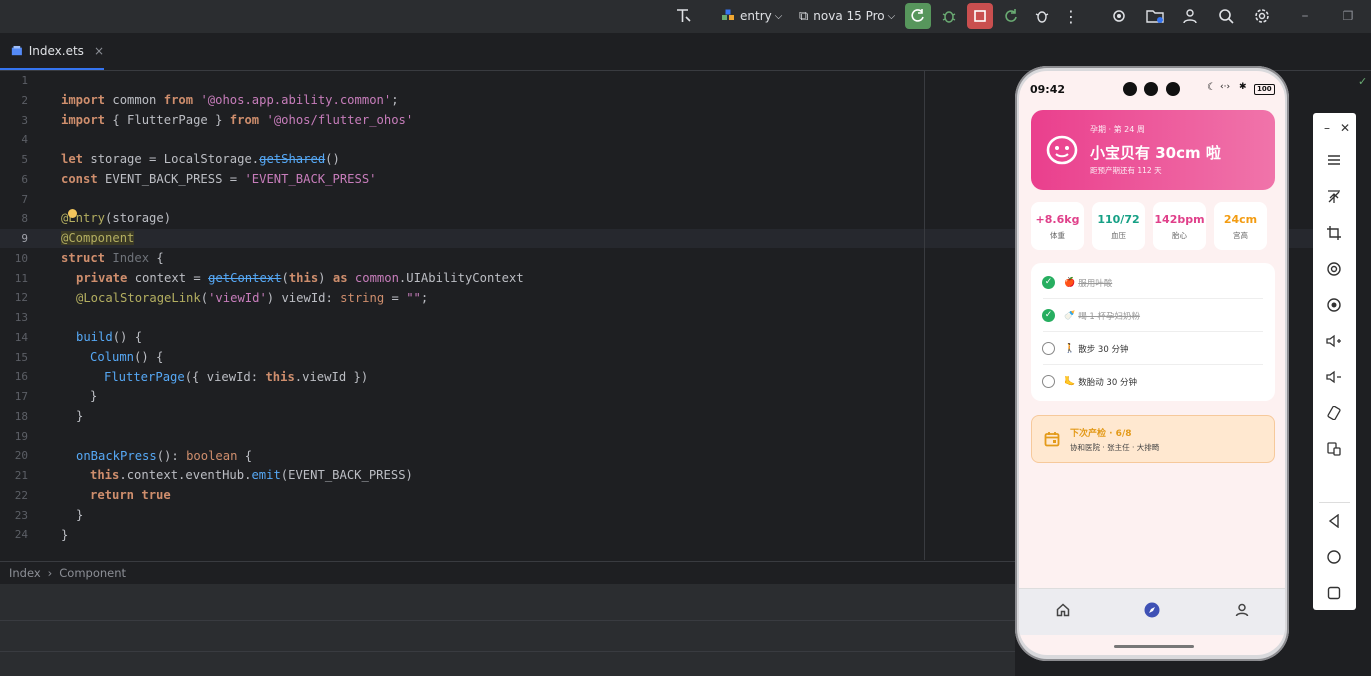  I want to click on tab-index-ets: Index.ets ×, so click(52, 52).